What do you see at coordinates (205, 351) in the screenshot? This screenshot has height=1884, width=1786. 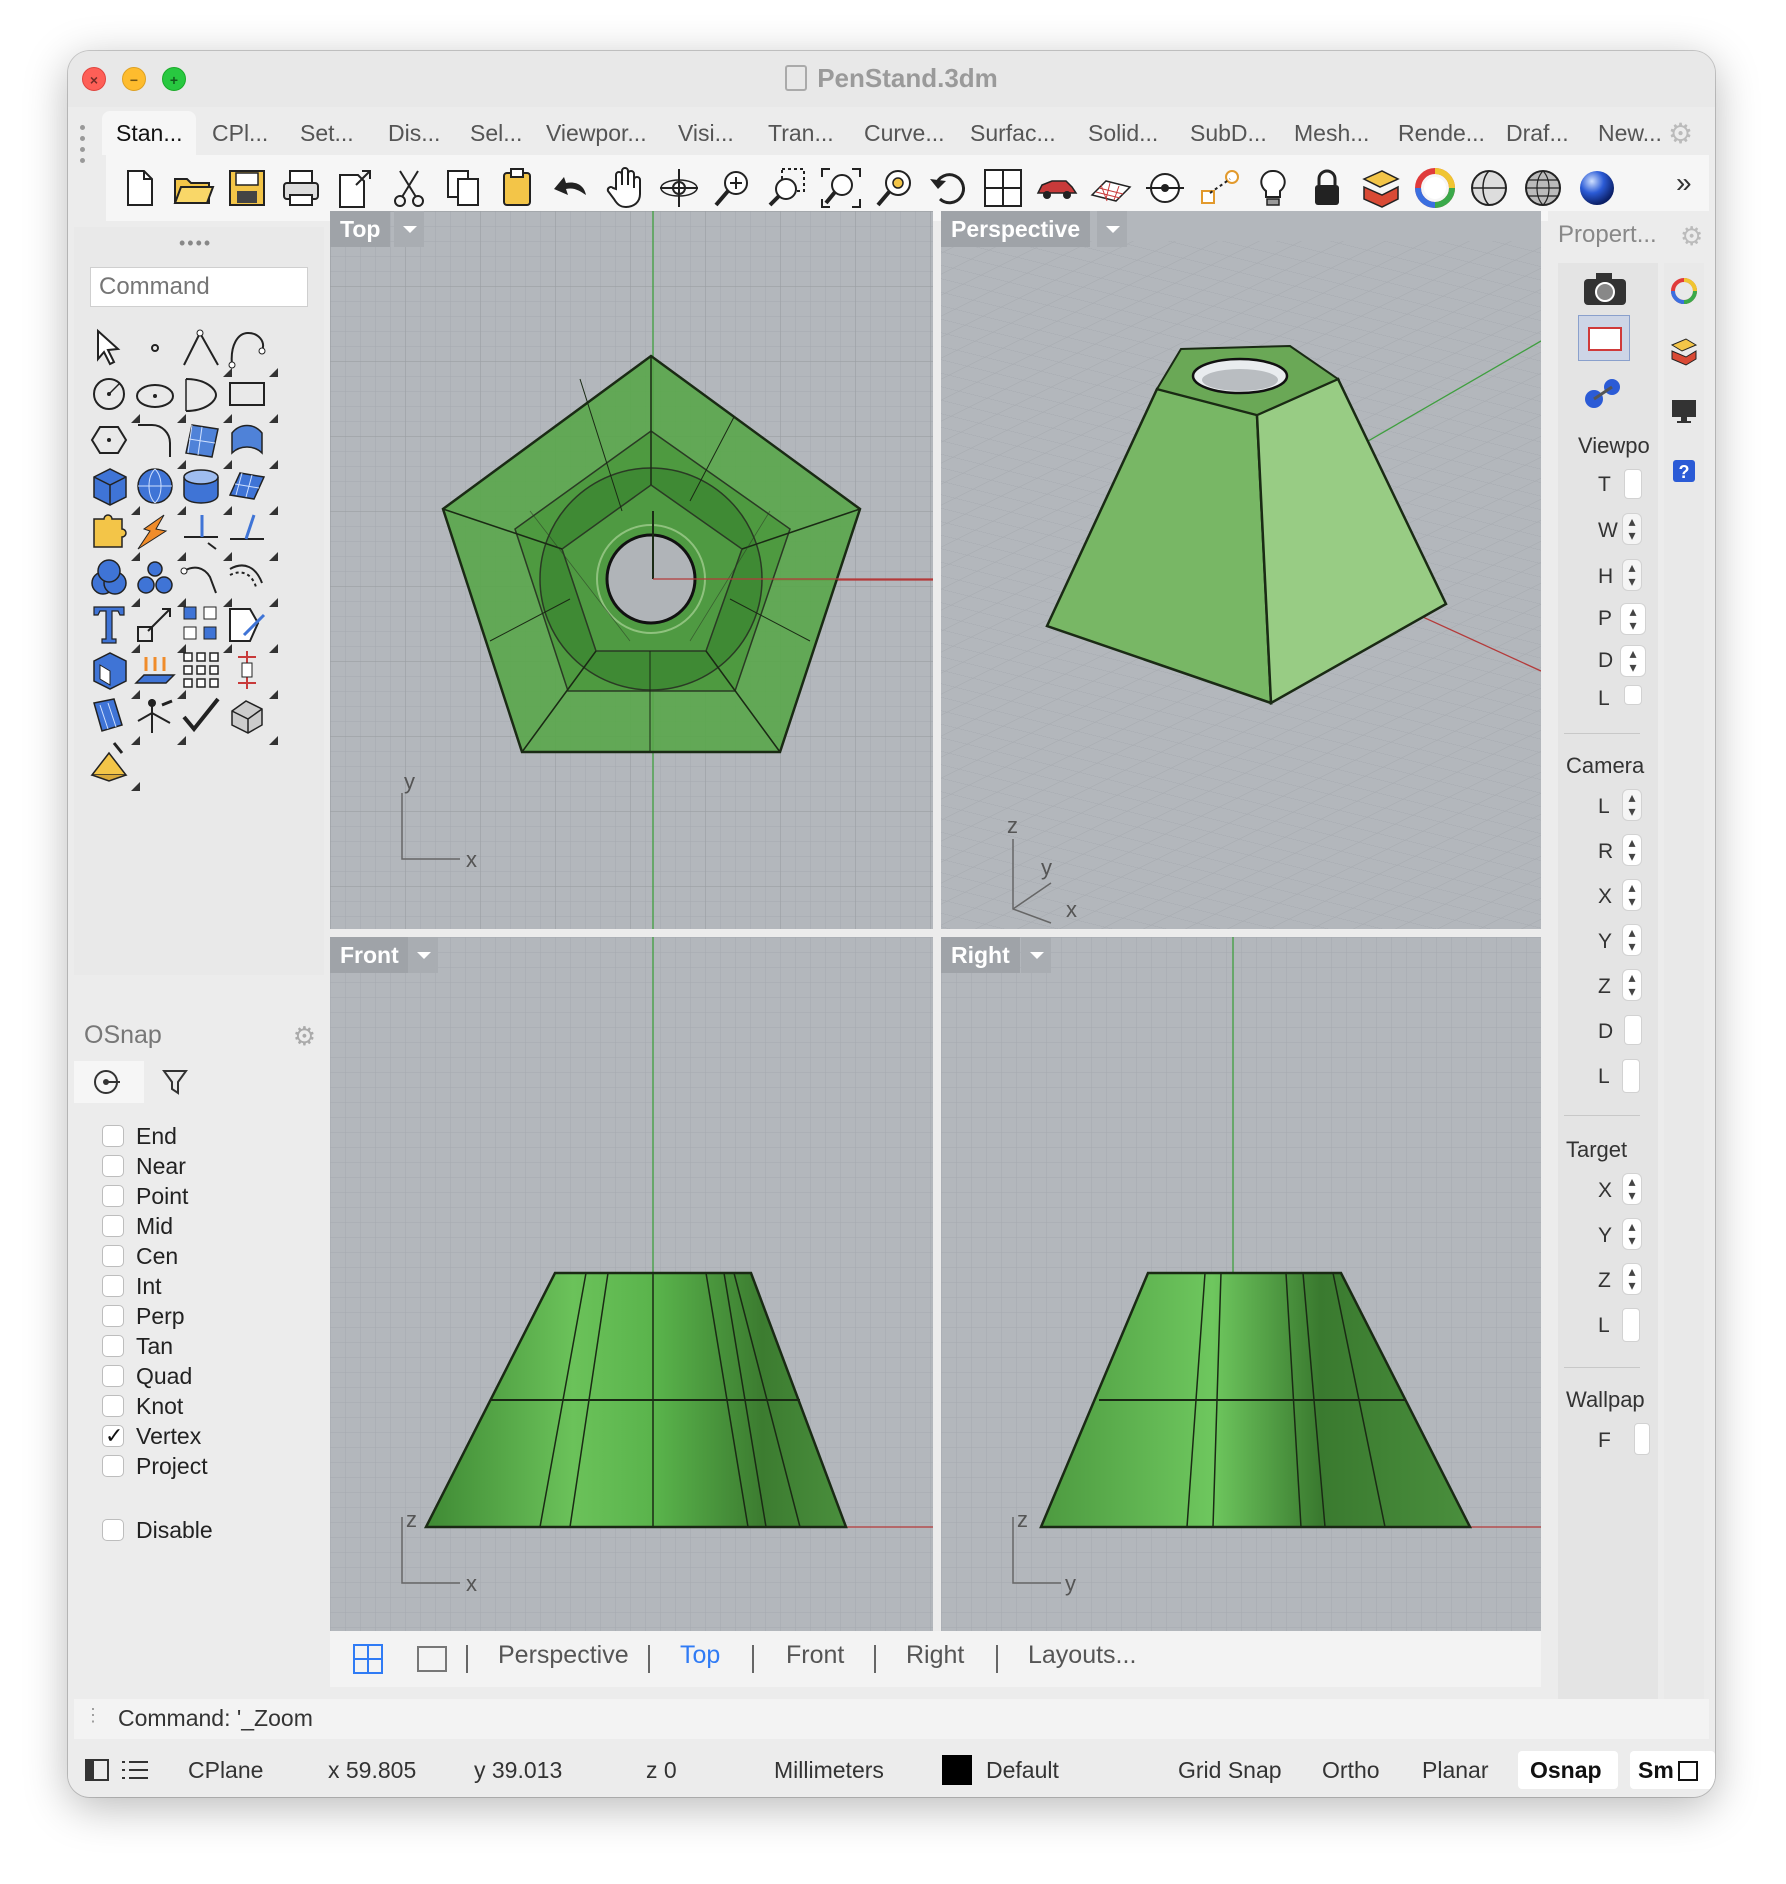 I see `polyline-icon` at bounding box center [205, 351].